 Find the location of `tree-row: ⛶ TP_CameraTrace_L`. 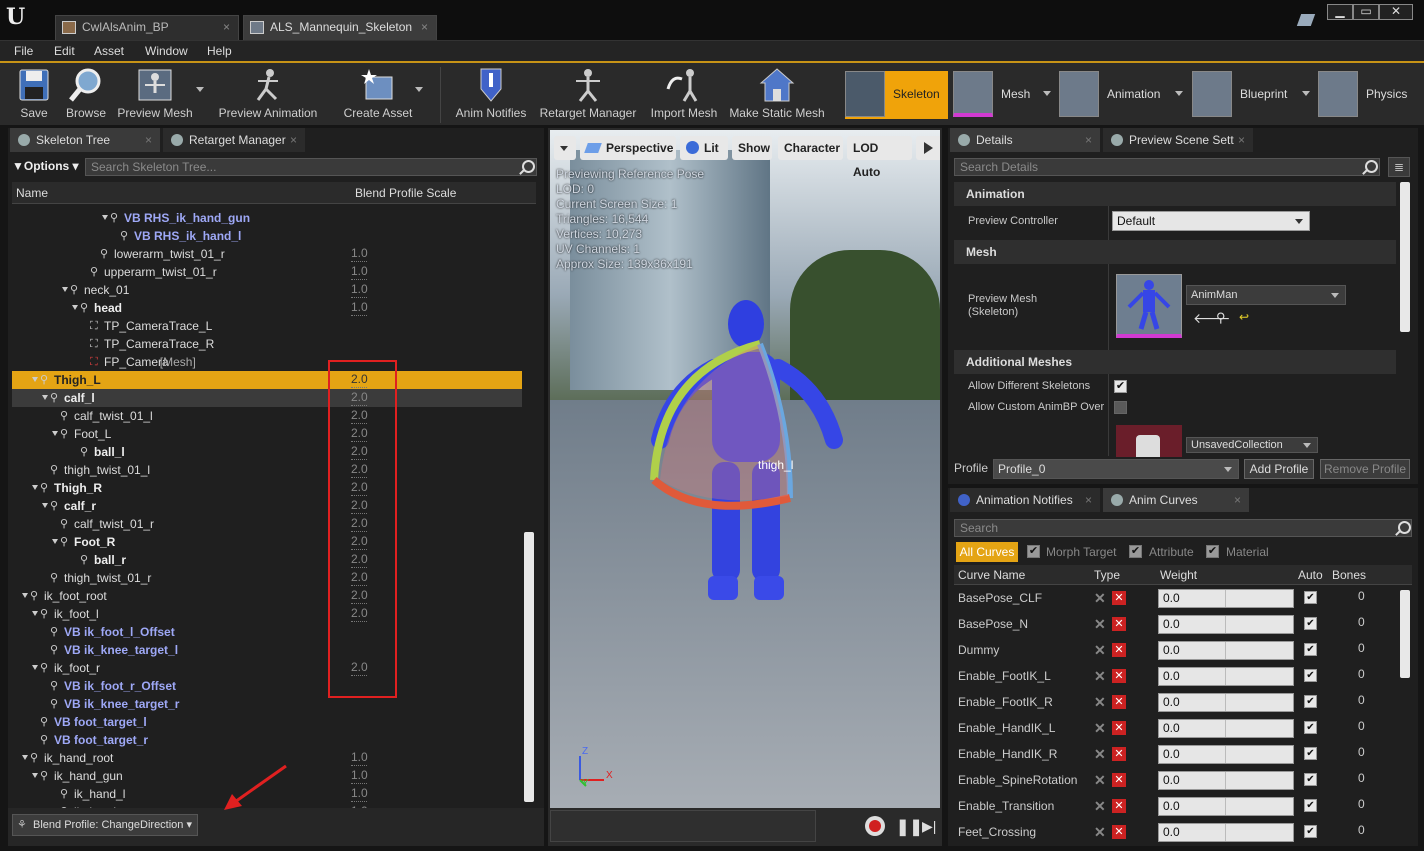

tree-row: ⛶ TP_CameraTrace_L is located at coordinates (267, 326).